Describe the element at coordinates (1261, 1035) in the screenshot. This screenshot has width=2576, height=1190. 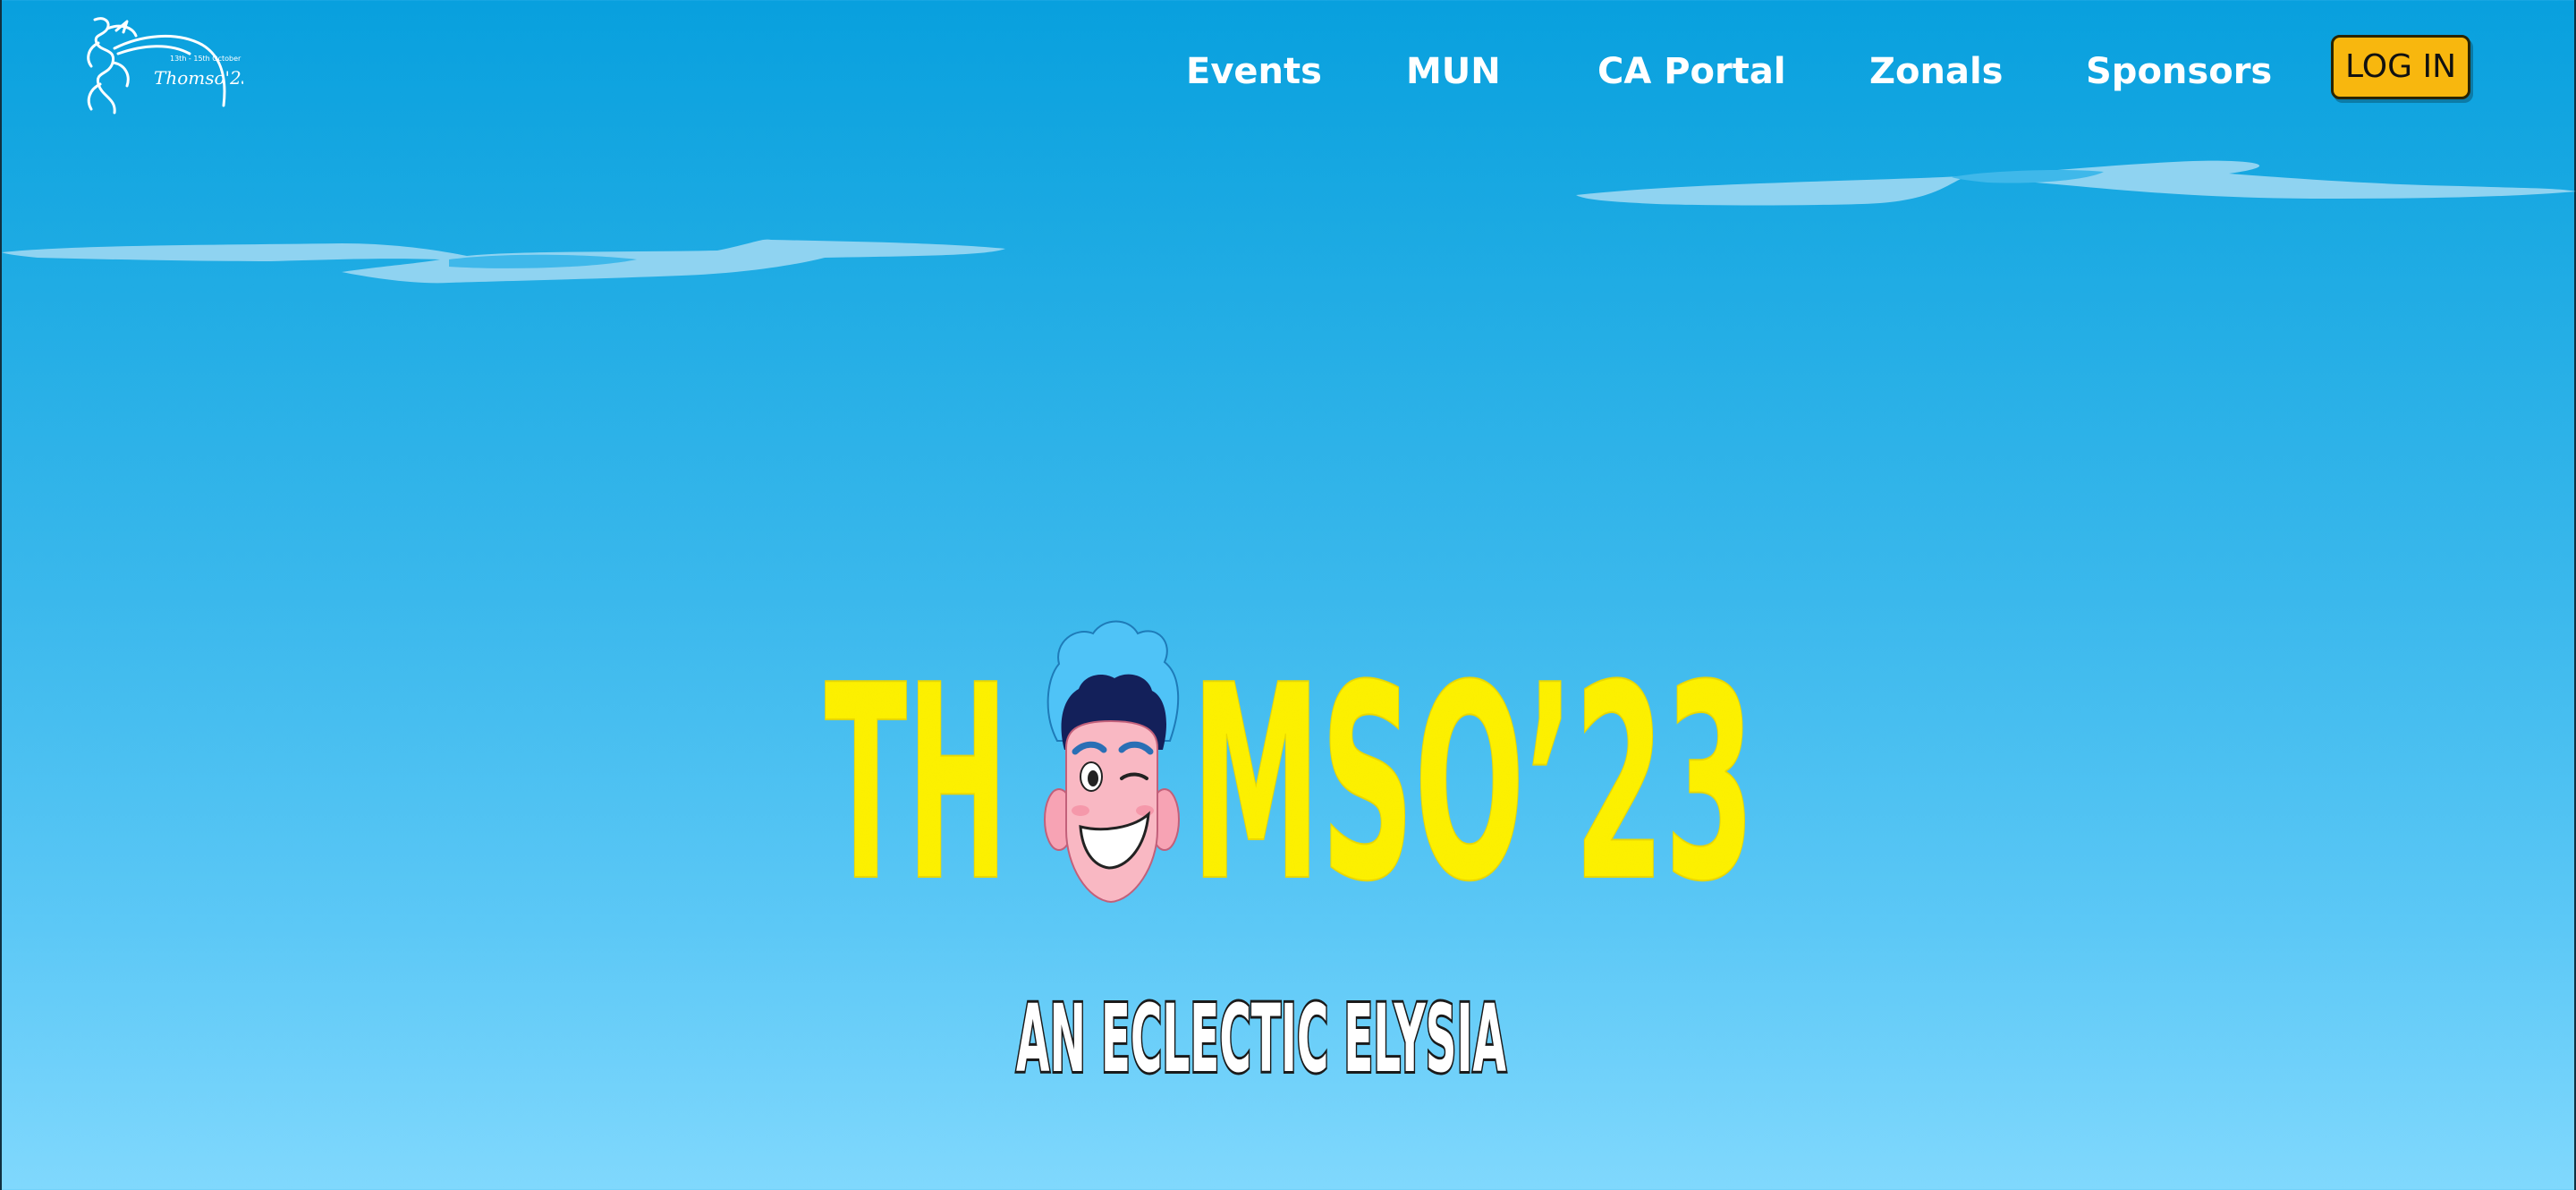
I see `tagline-text: AN ECLECTIC ELYSIA` at that location.